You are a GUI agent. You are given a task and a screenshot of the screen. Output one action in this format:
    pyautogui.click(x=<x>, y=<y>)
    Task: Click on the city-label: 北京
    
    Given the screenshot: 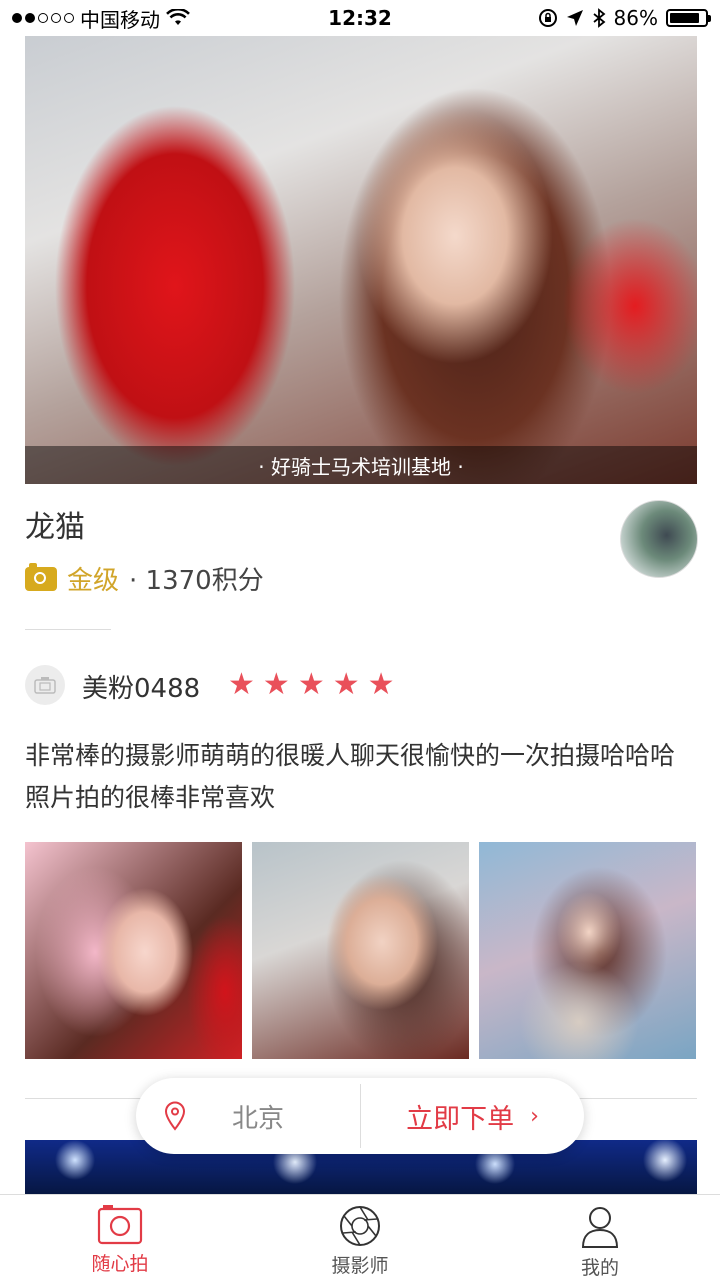 What is the action you would take?
    pyautogui.click(x=258, y=1118)
    